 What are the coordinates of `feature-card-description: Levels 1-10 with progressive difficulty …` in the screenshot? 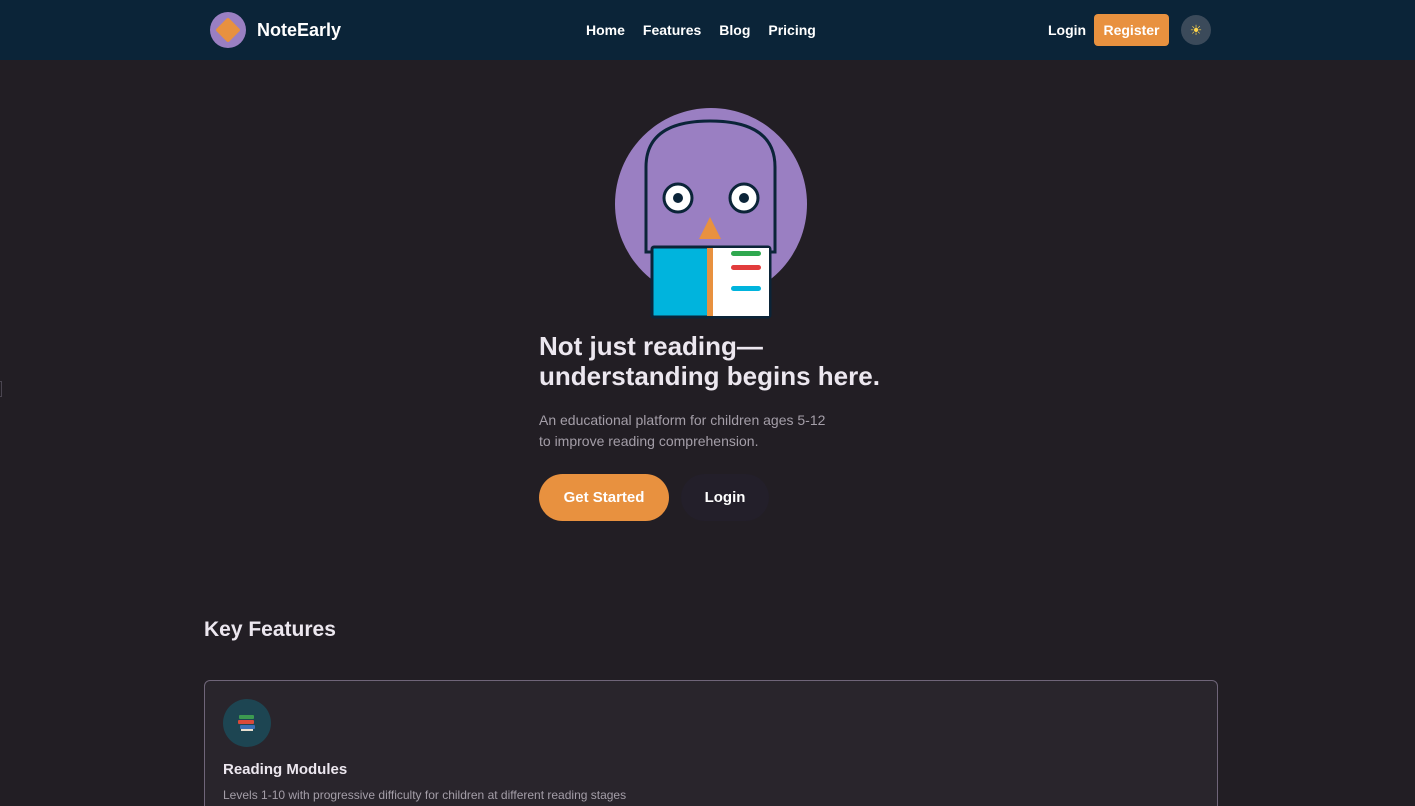 It's located at (425, 795).